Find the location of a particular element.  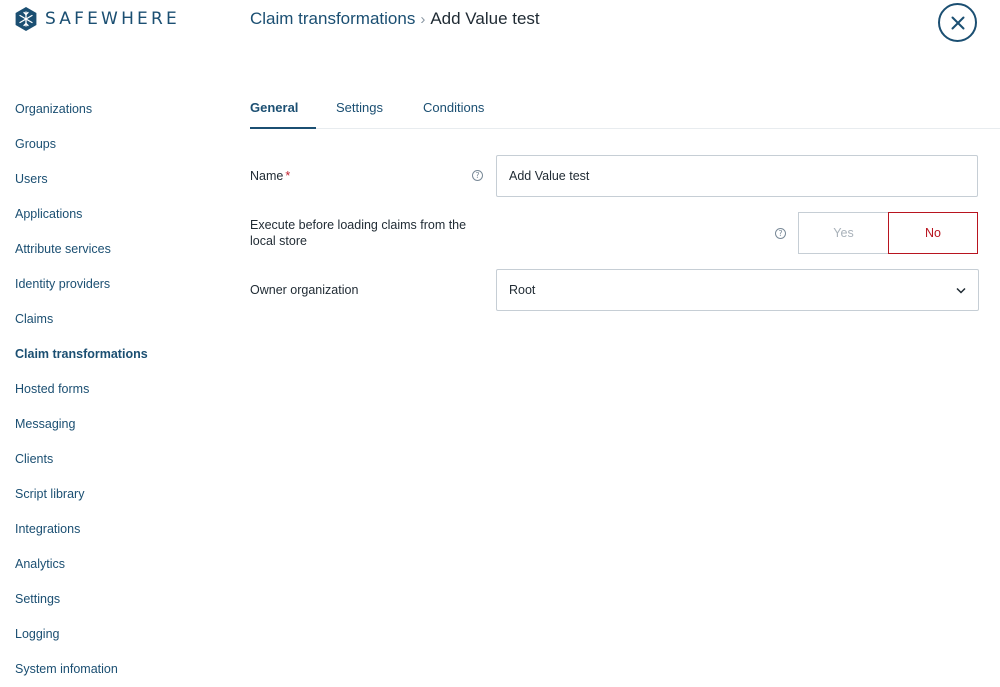

logo: SAFEWHERE is located at coordinates (97, 19).